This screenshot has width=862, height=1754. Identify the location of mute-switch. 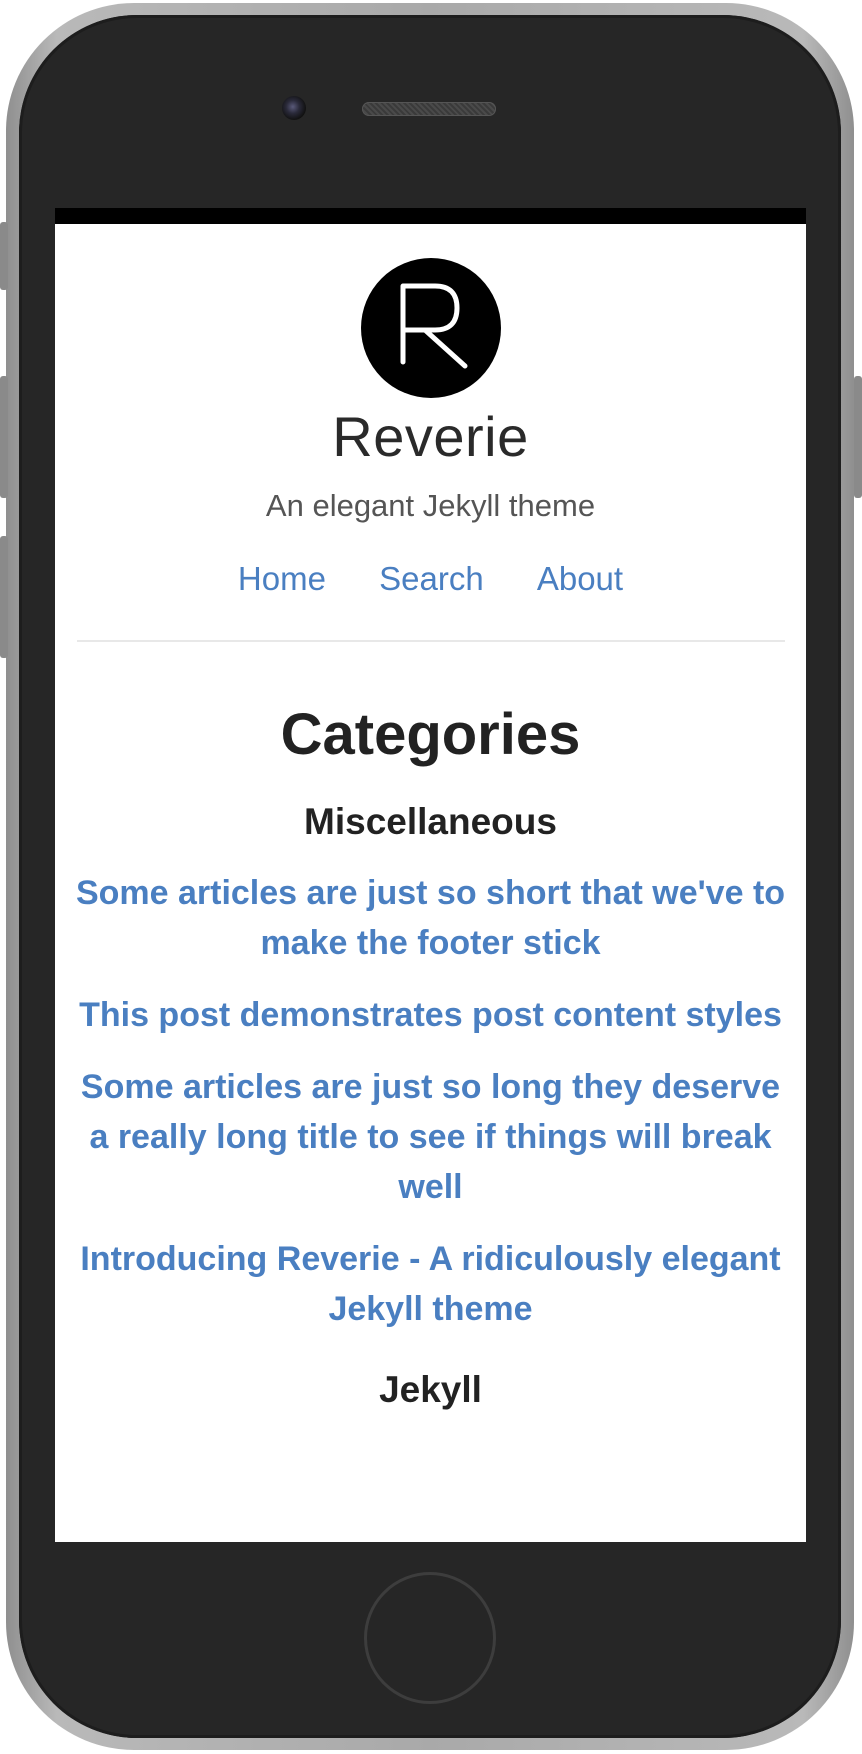
(4, 256).